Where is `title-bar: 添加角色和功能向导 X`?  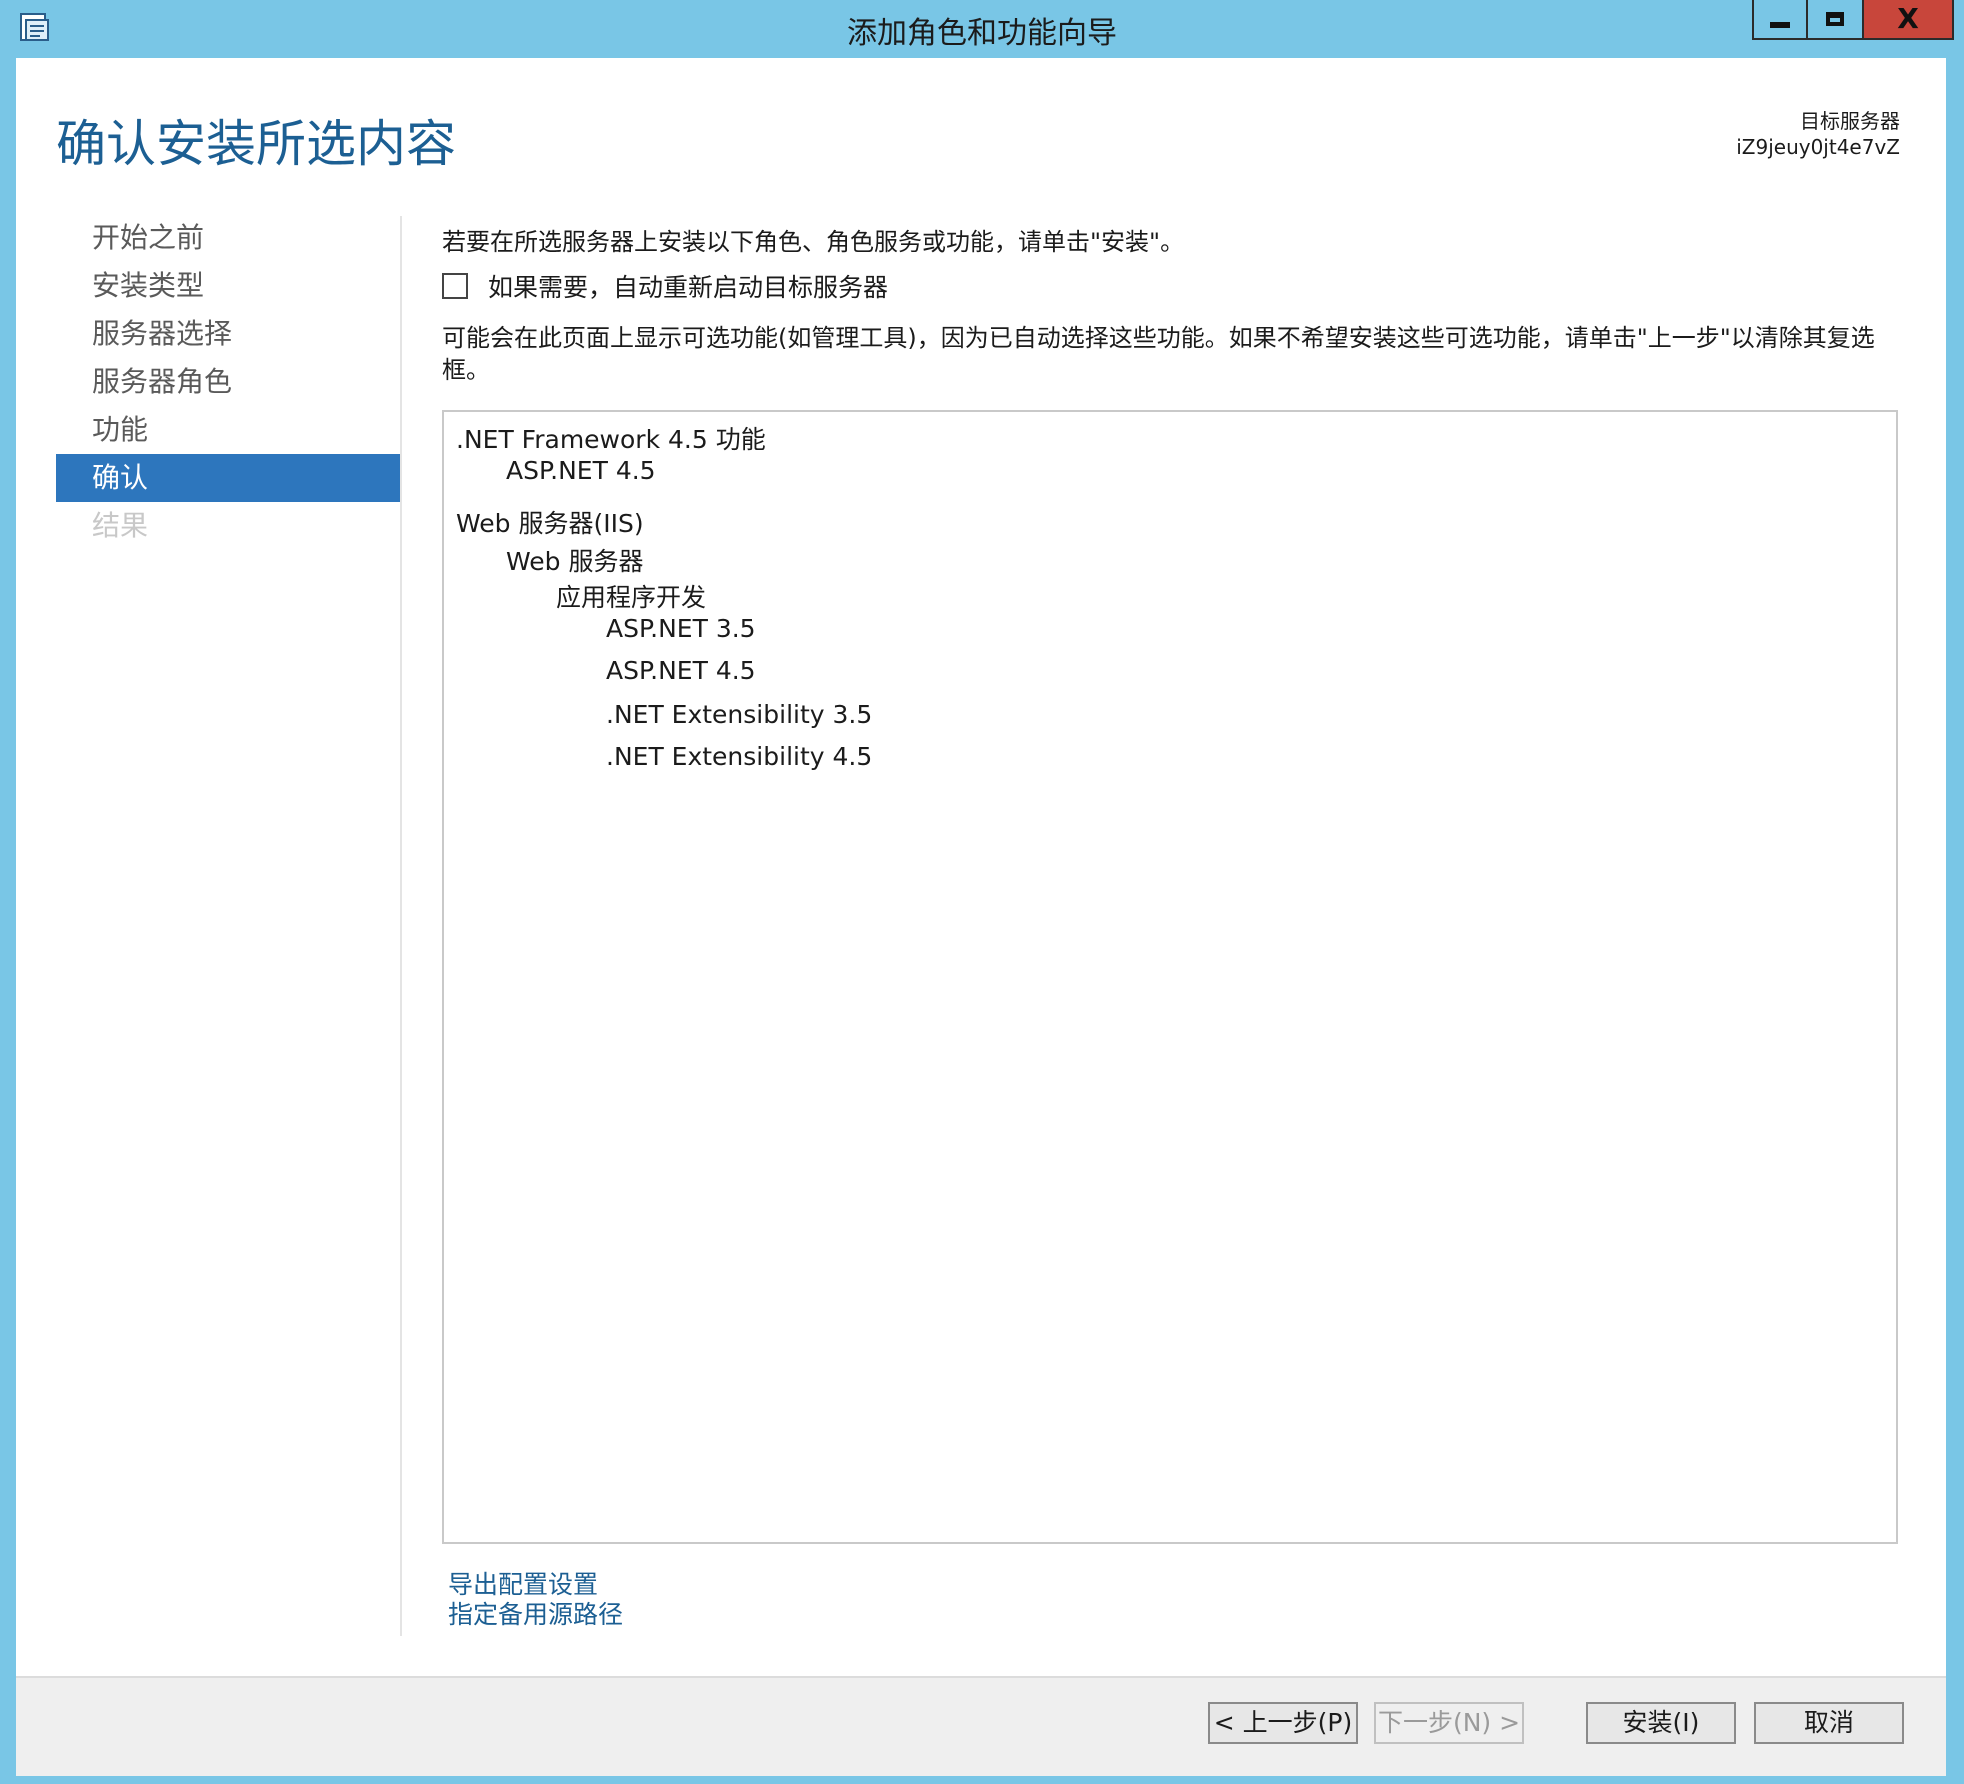 title-bar: 添加角色和功能向导 X is located at coordinates (982, 29).